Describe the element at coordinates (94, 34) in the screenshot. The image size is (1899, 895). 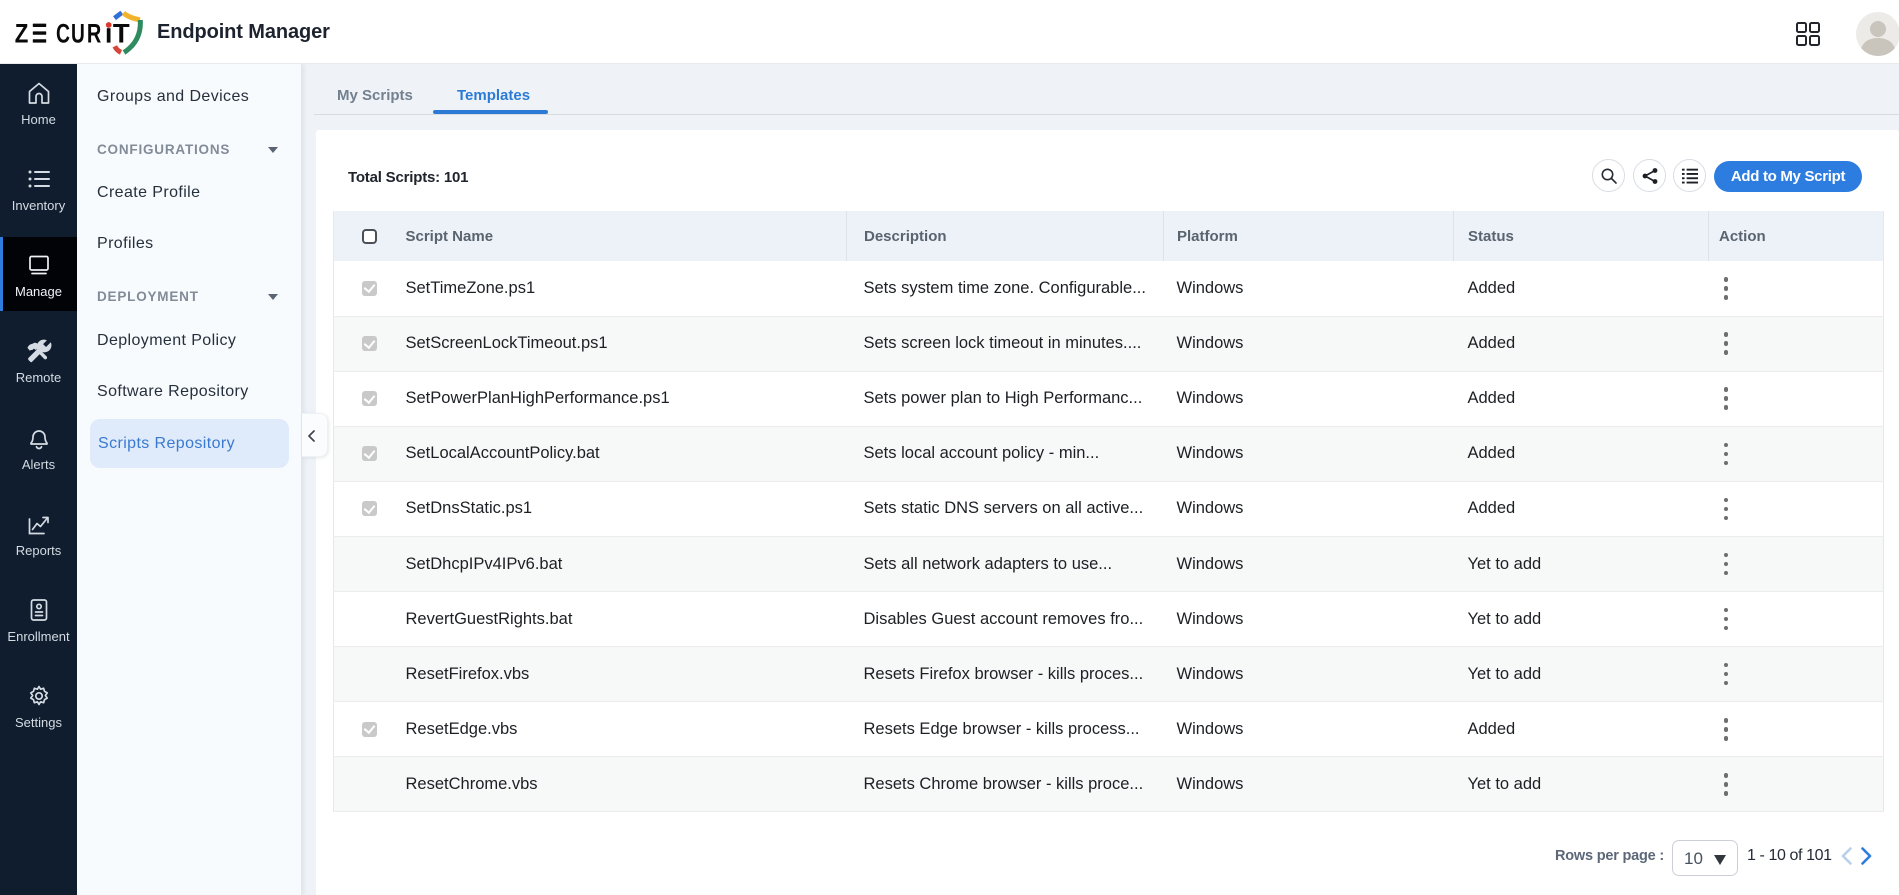
I see `svg-text: R` at that location.